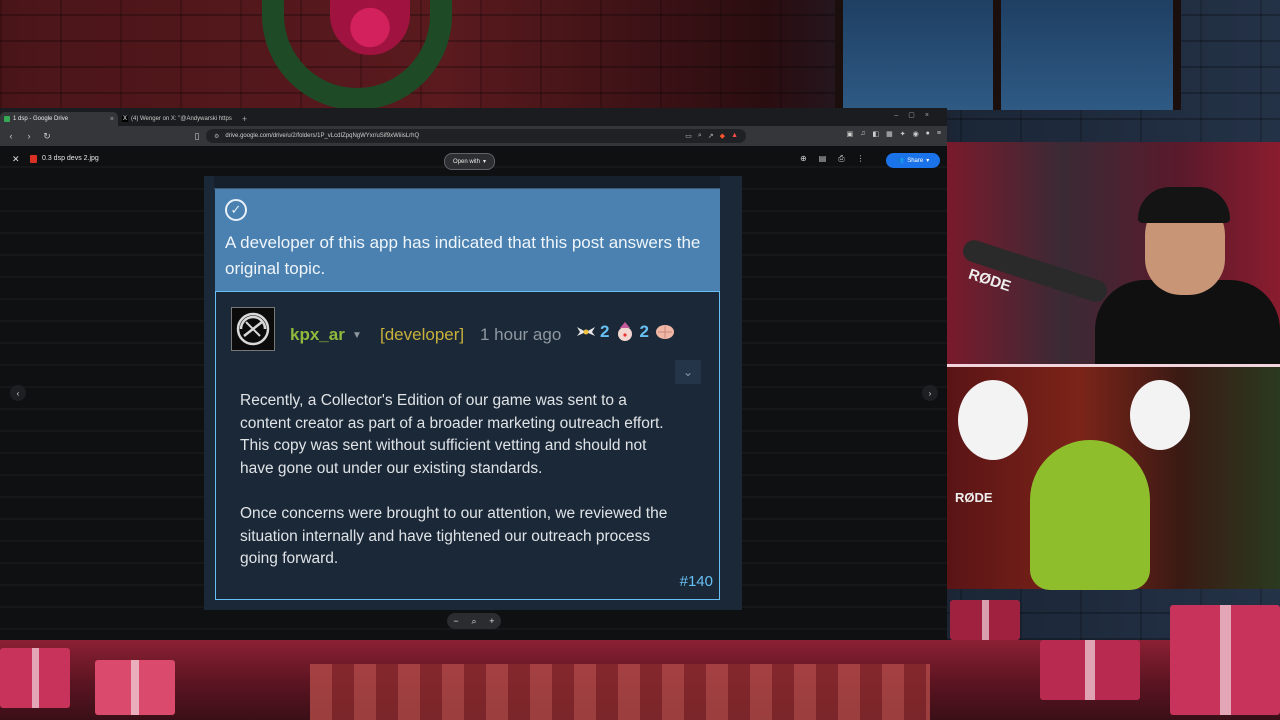 This screenshot has height=720, width=1280. Describe the element at coordinates (29, 136) in the screenshot. I see `forward-icon: ›` at that location.